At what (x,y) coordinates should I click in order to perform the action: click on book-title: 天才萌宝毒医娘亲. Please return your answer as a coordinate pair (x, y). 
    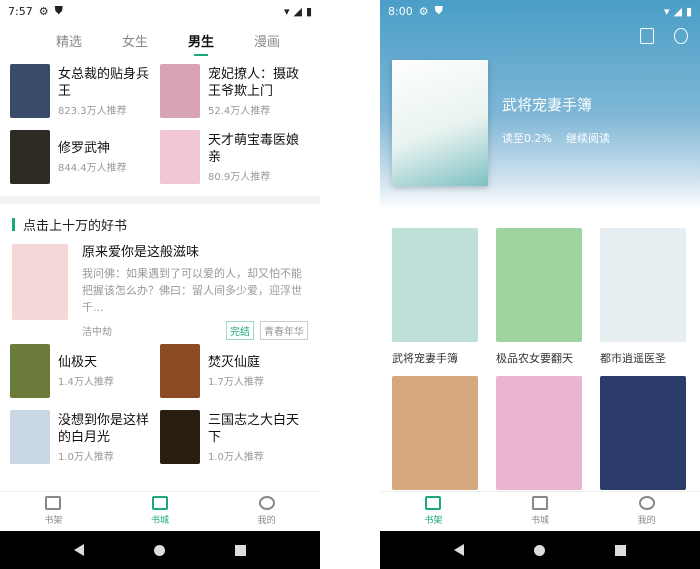
    Looking at the image, I should click on (254, 148).